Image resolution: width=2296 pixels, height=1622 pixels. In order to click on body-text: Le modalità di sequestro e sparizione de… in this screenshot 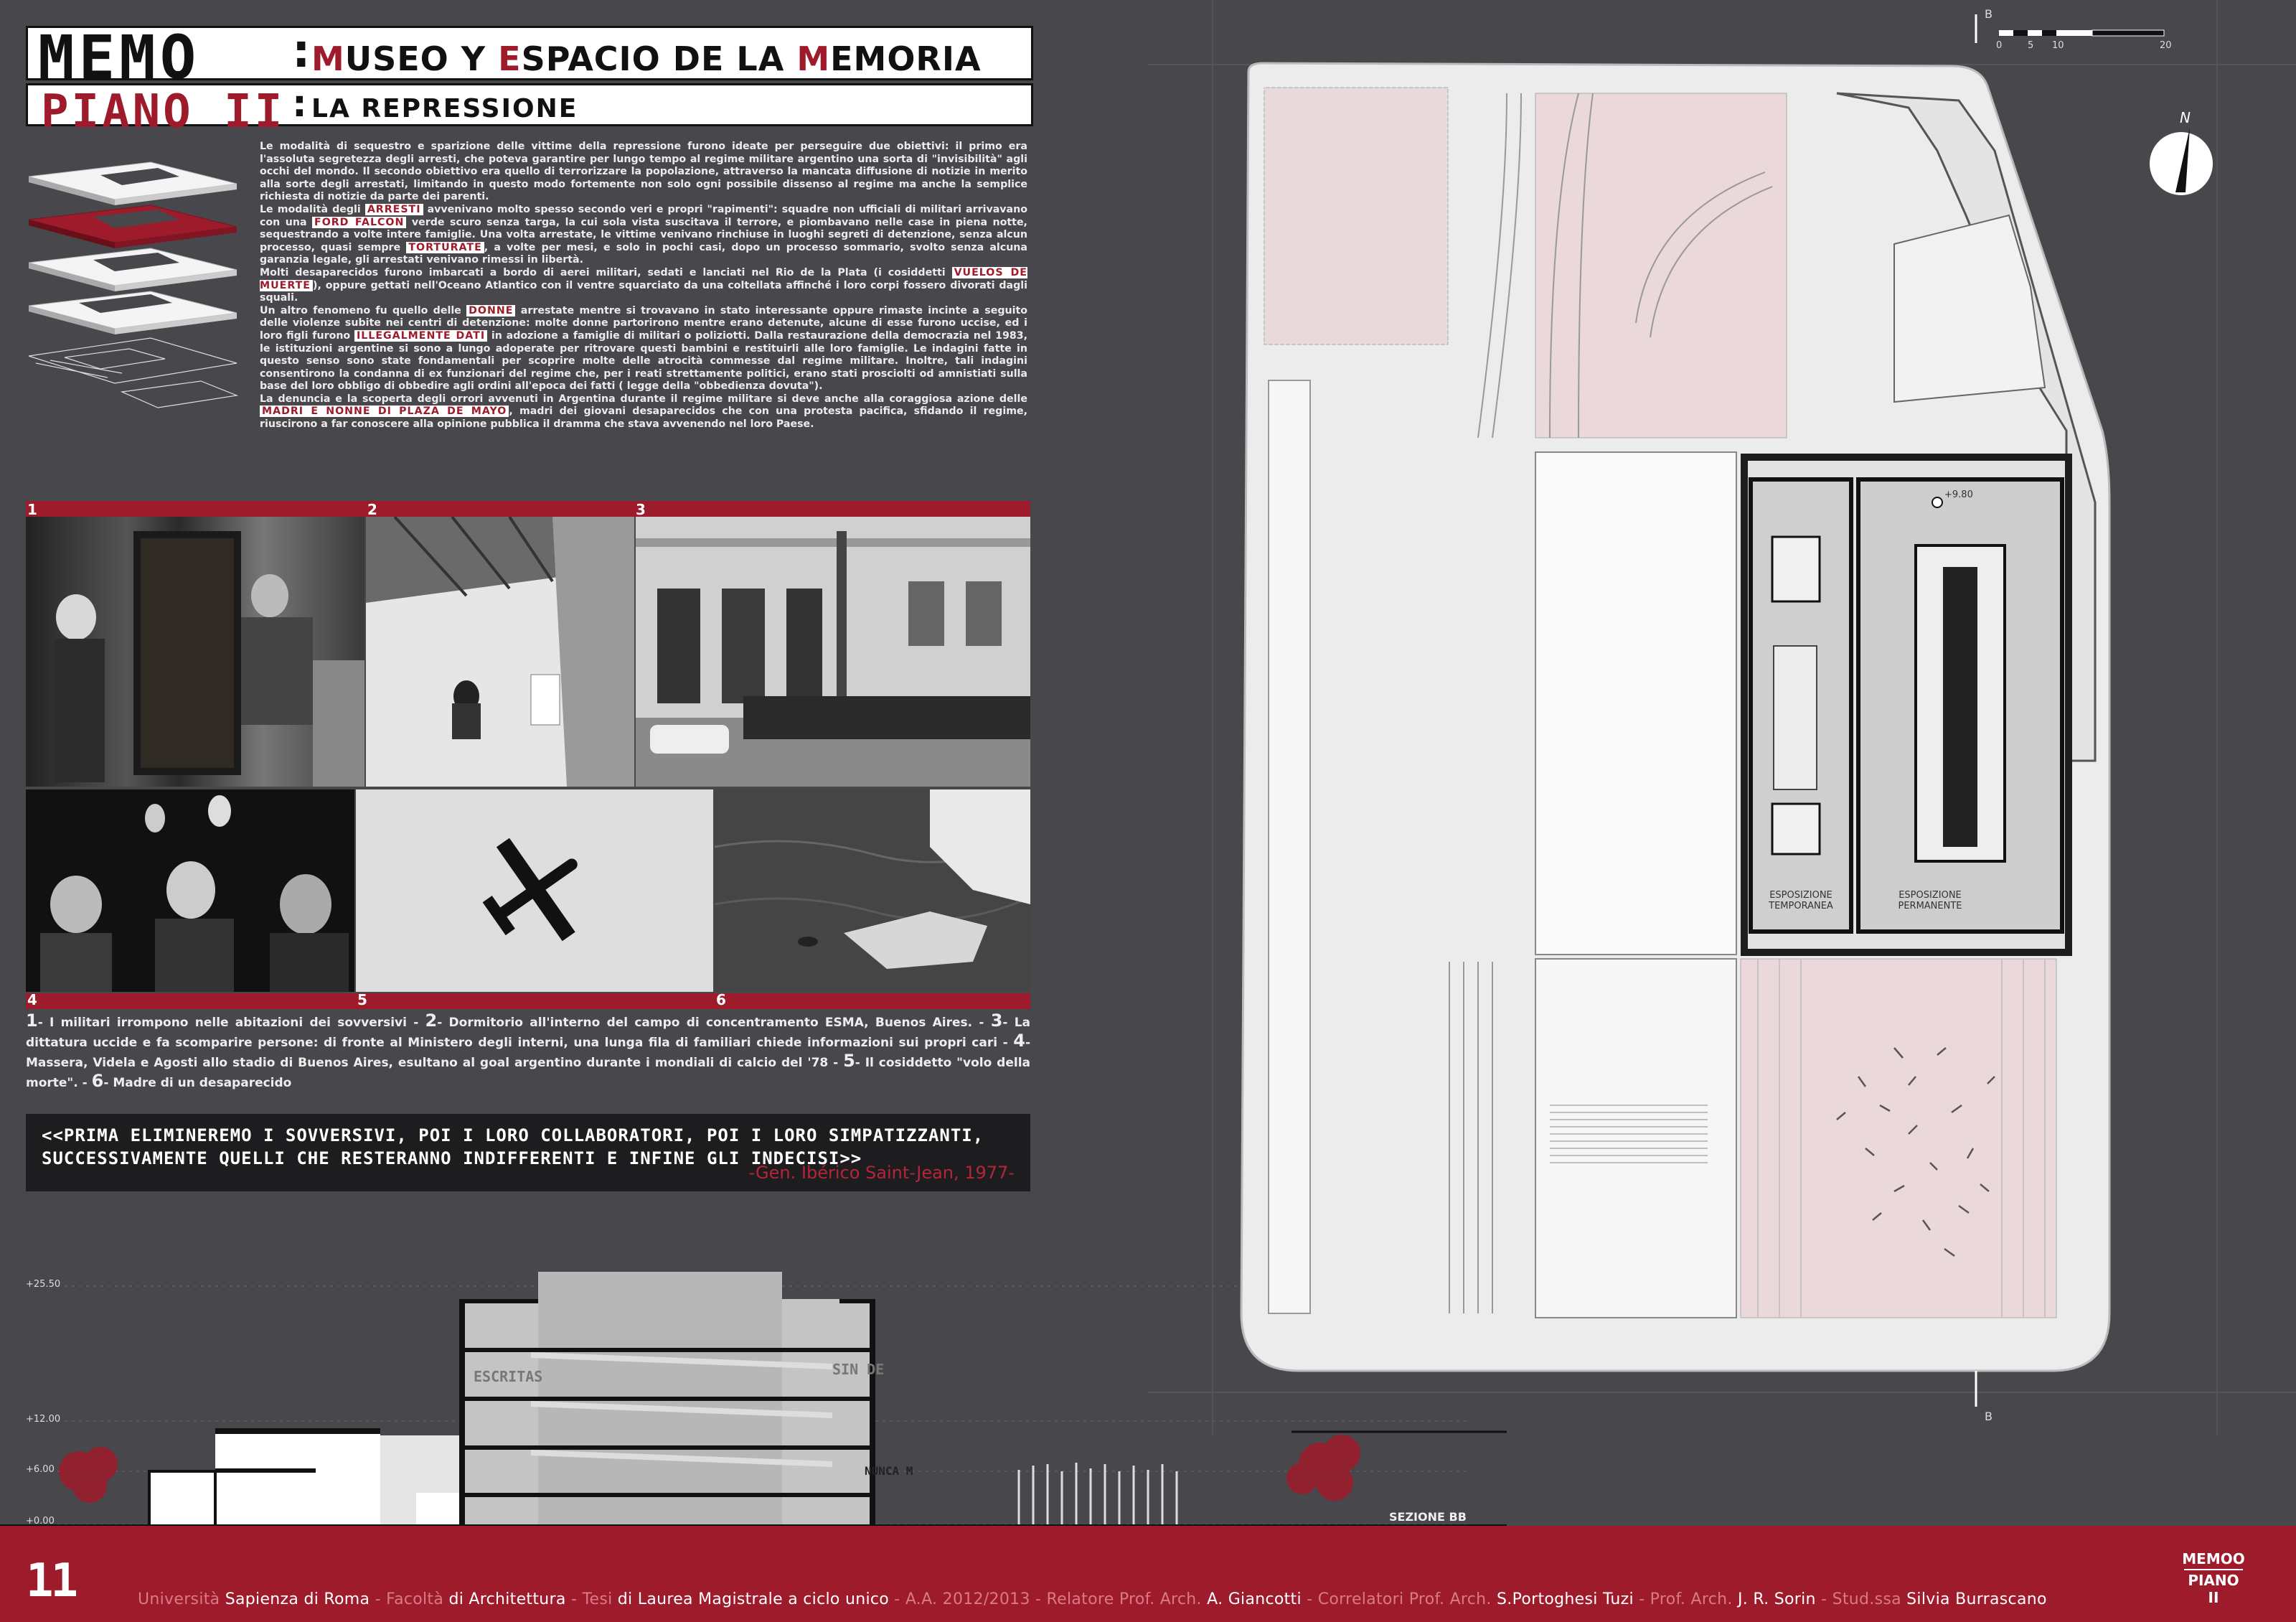, I will do `click(644, 286)`.